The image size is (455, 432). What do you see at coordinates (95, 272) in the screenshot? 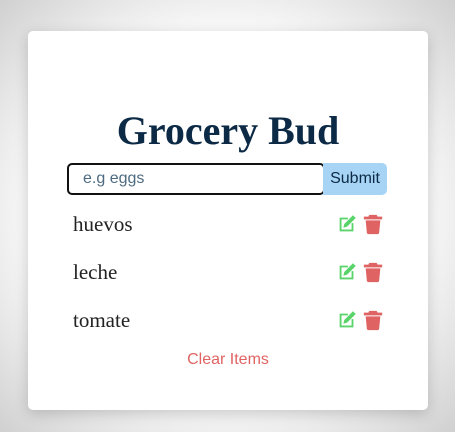
I see `item-name: leche` at bounding box center [95, 272].